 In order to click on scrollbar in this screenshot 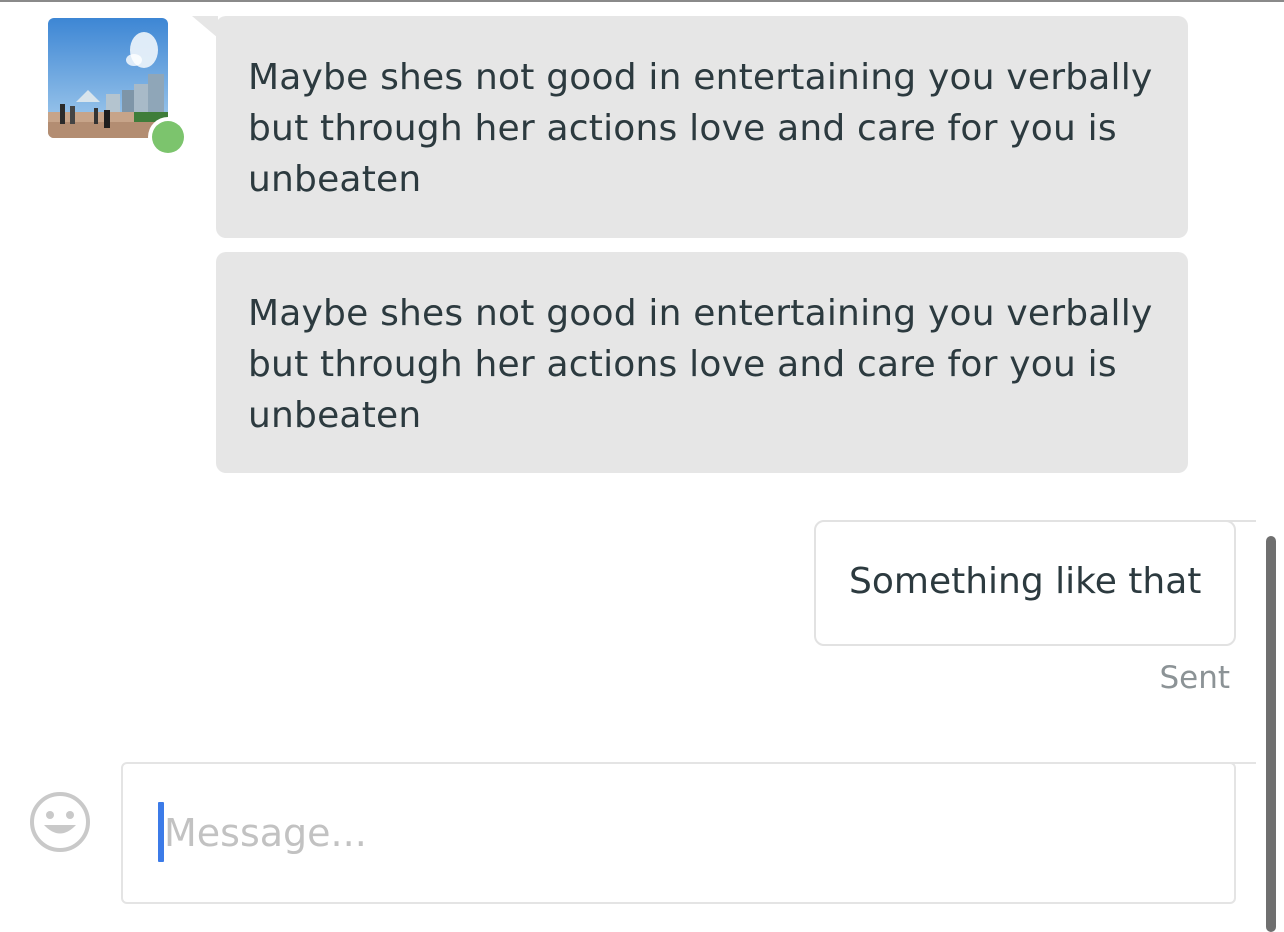, I will do `click(1271, 734)`.